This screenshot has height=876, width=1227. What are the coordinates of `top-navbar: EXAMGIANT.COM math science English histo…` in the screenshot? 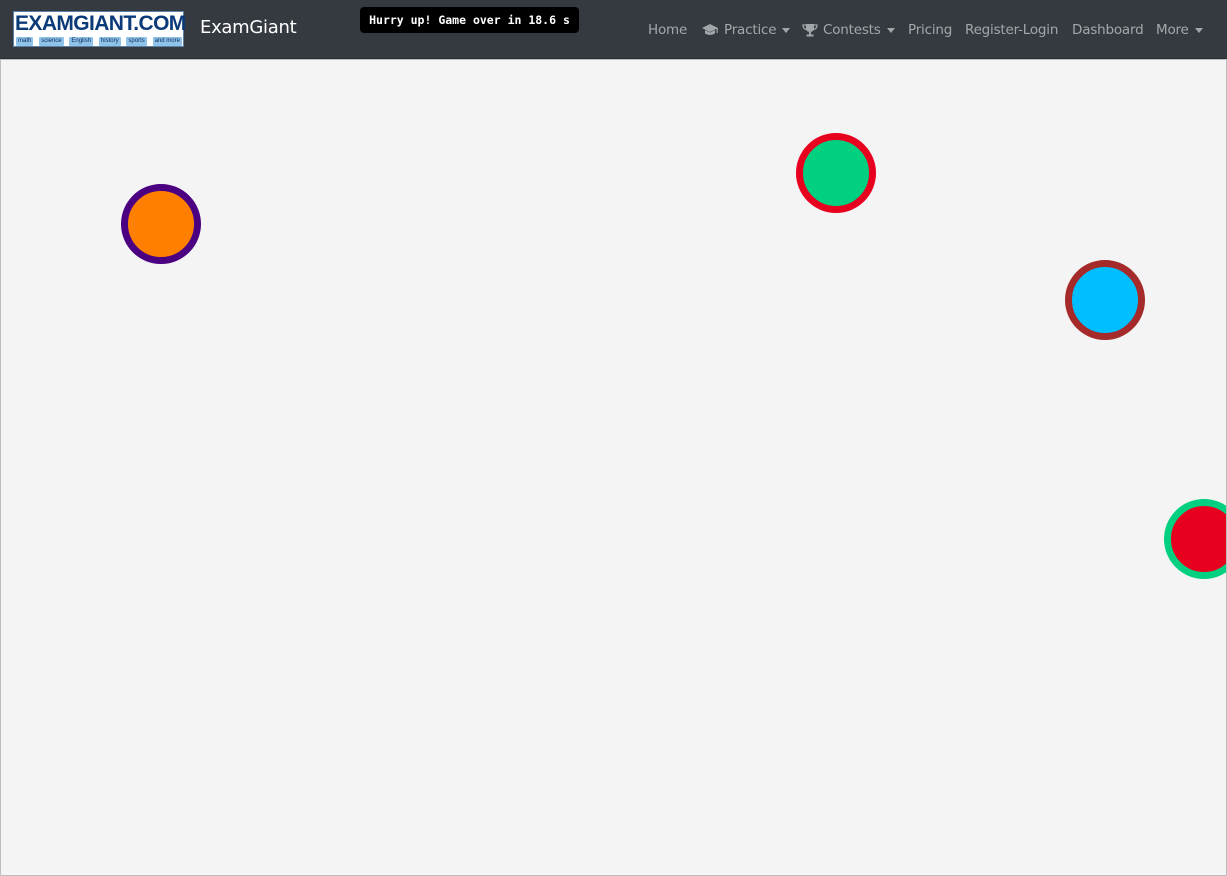 It's located at (613, 29).